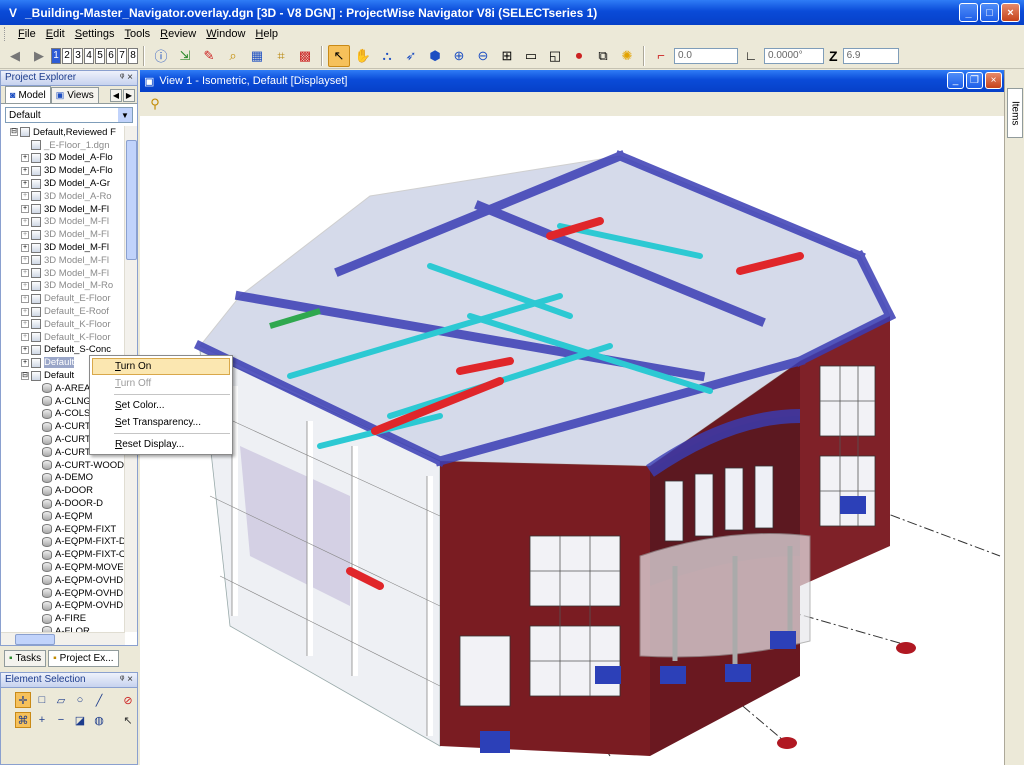  Describe the element at coordinates (80, 700) in the screenshot. I see `select-circle-icon: ○` at that location.